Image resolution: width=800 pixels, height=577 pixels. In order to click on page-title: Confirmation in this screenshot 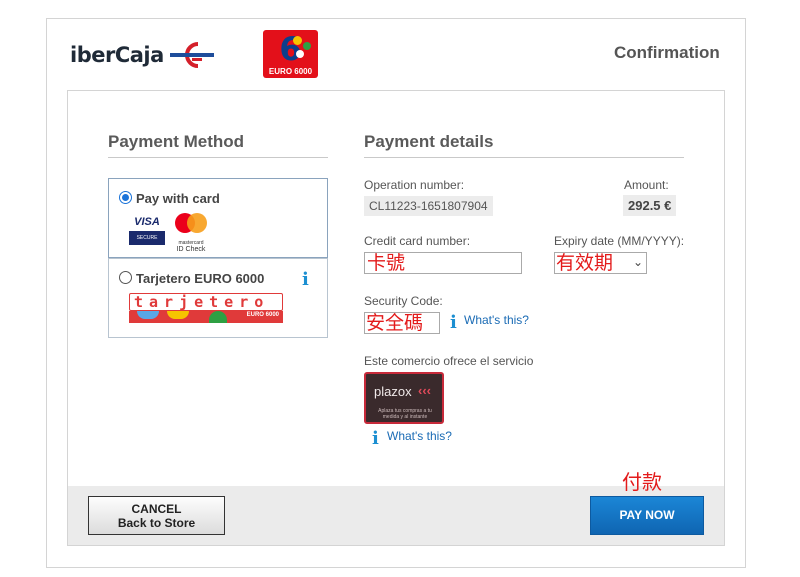, I will do `click(667, 52)`.